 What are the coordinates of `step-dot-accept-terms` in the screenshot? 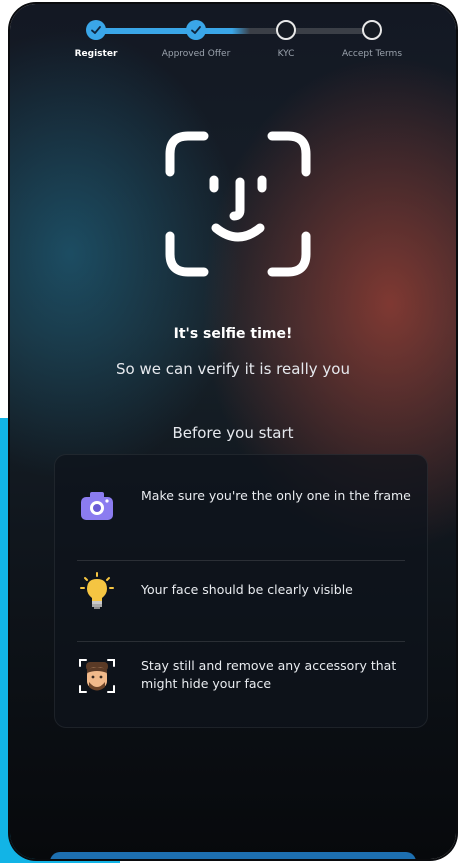 It's located at (372, 30).